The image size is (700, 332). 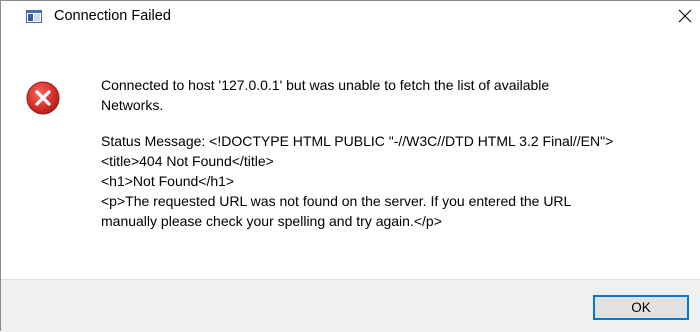 I want to click on ok-button: OK, so click(x=641, y=307).